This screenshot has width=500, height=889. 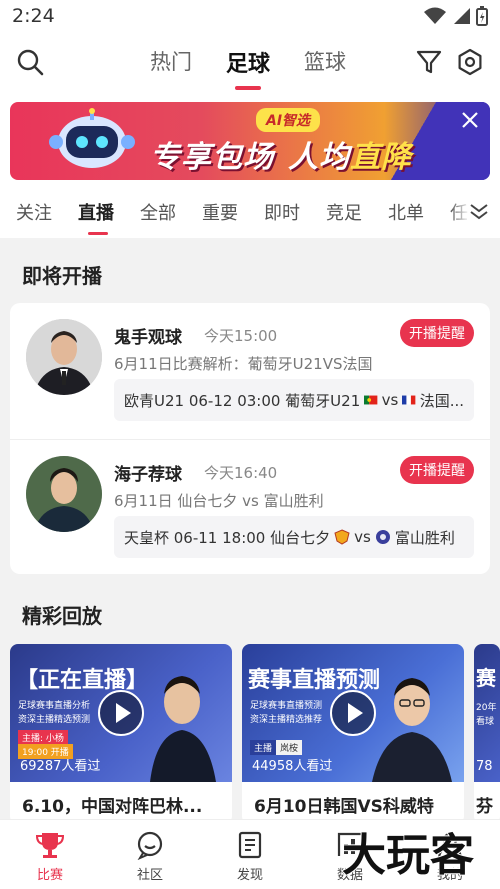 What do you see at coordinates (286, 706) in the screenshot?
I see `thumb-subtitle: 足球赛事直播预测` at bounding box center [286, 706].